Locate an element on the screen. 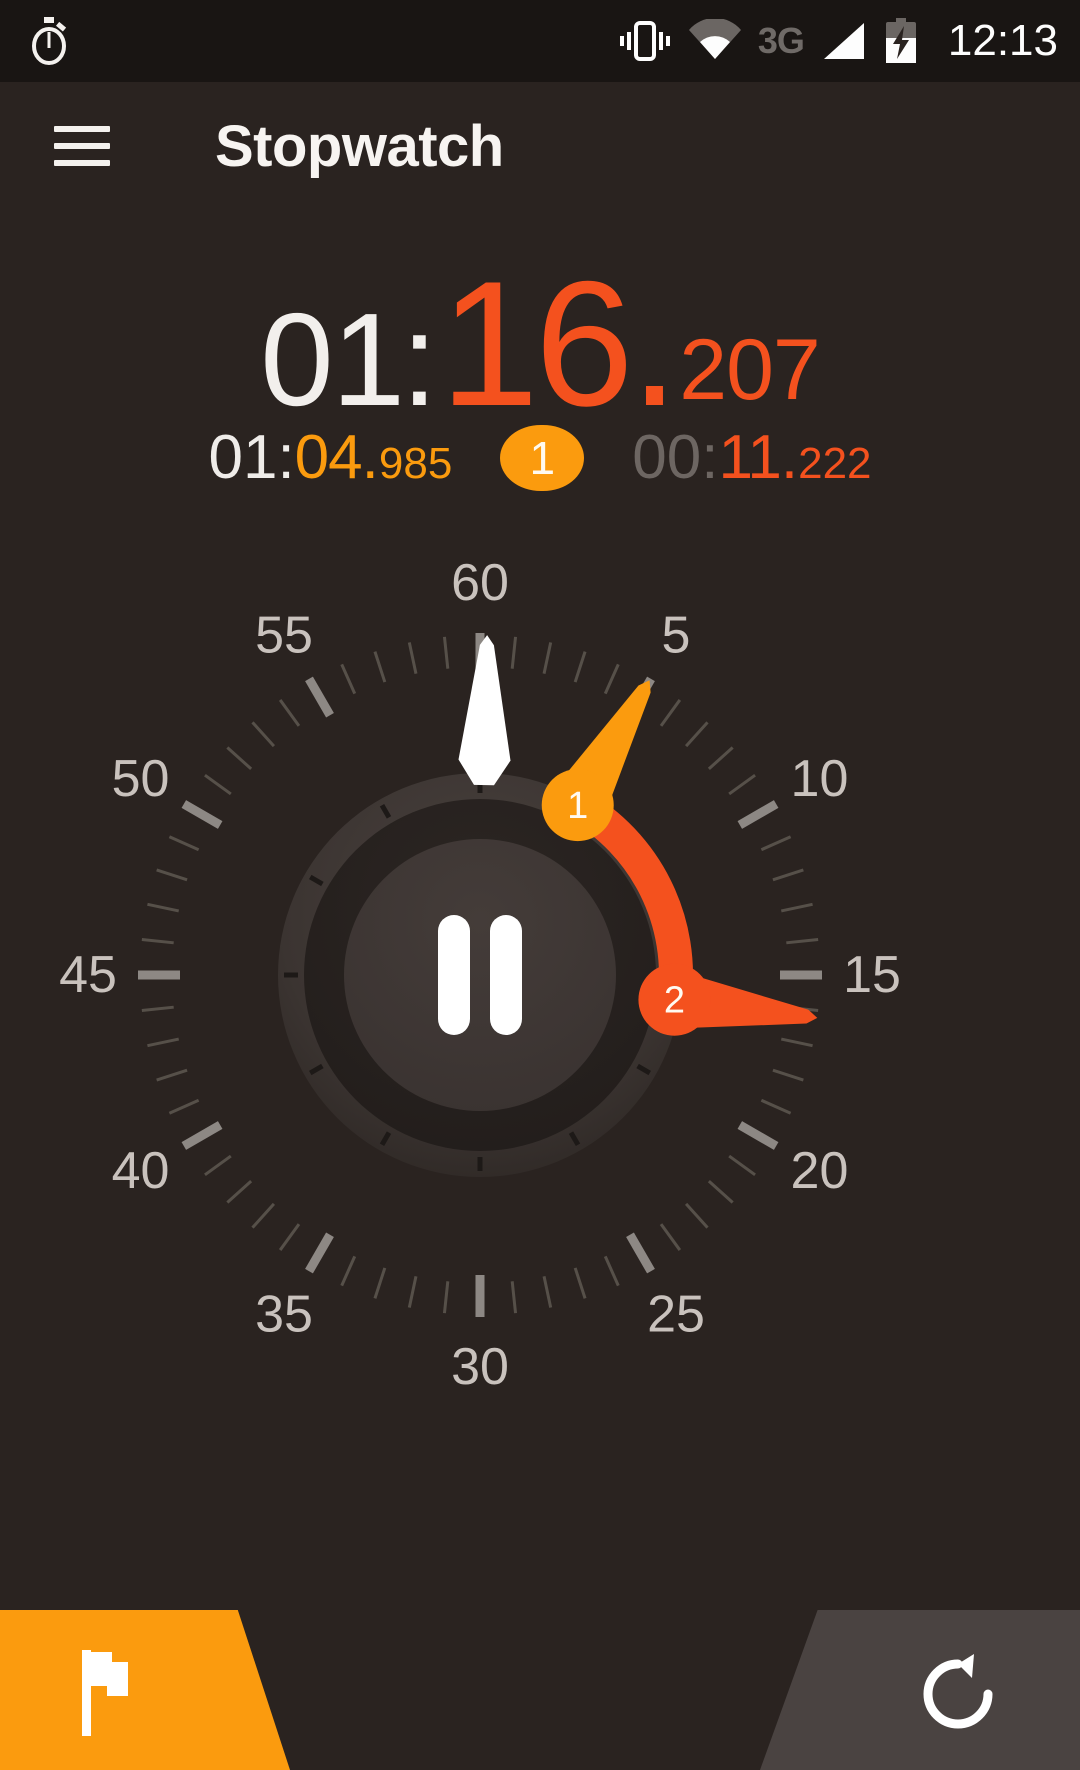 The image size is (1080, 1770). dial-tick-label: 25 is located at coordinates (676, 1314).